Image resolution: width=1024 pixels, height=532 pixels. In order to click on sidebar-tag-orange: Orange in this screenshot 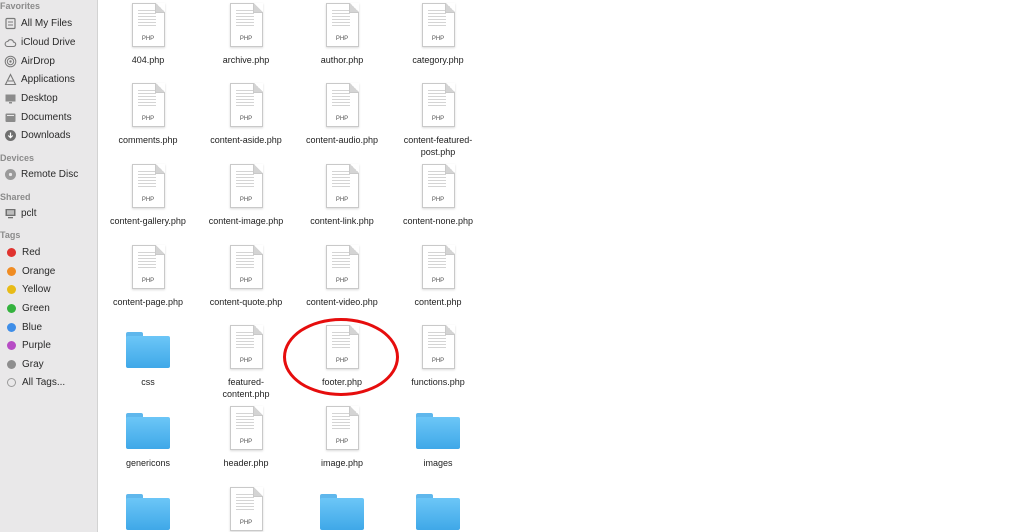, I will do `click(50, 271)`.